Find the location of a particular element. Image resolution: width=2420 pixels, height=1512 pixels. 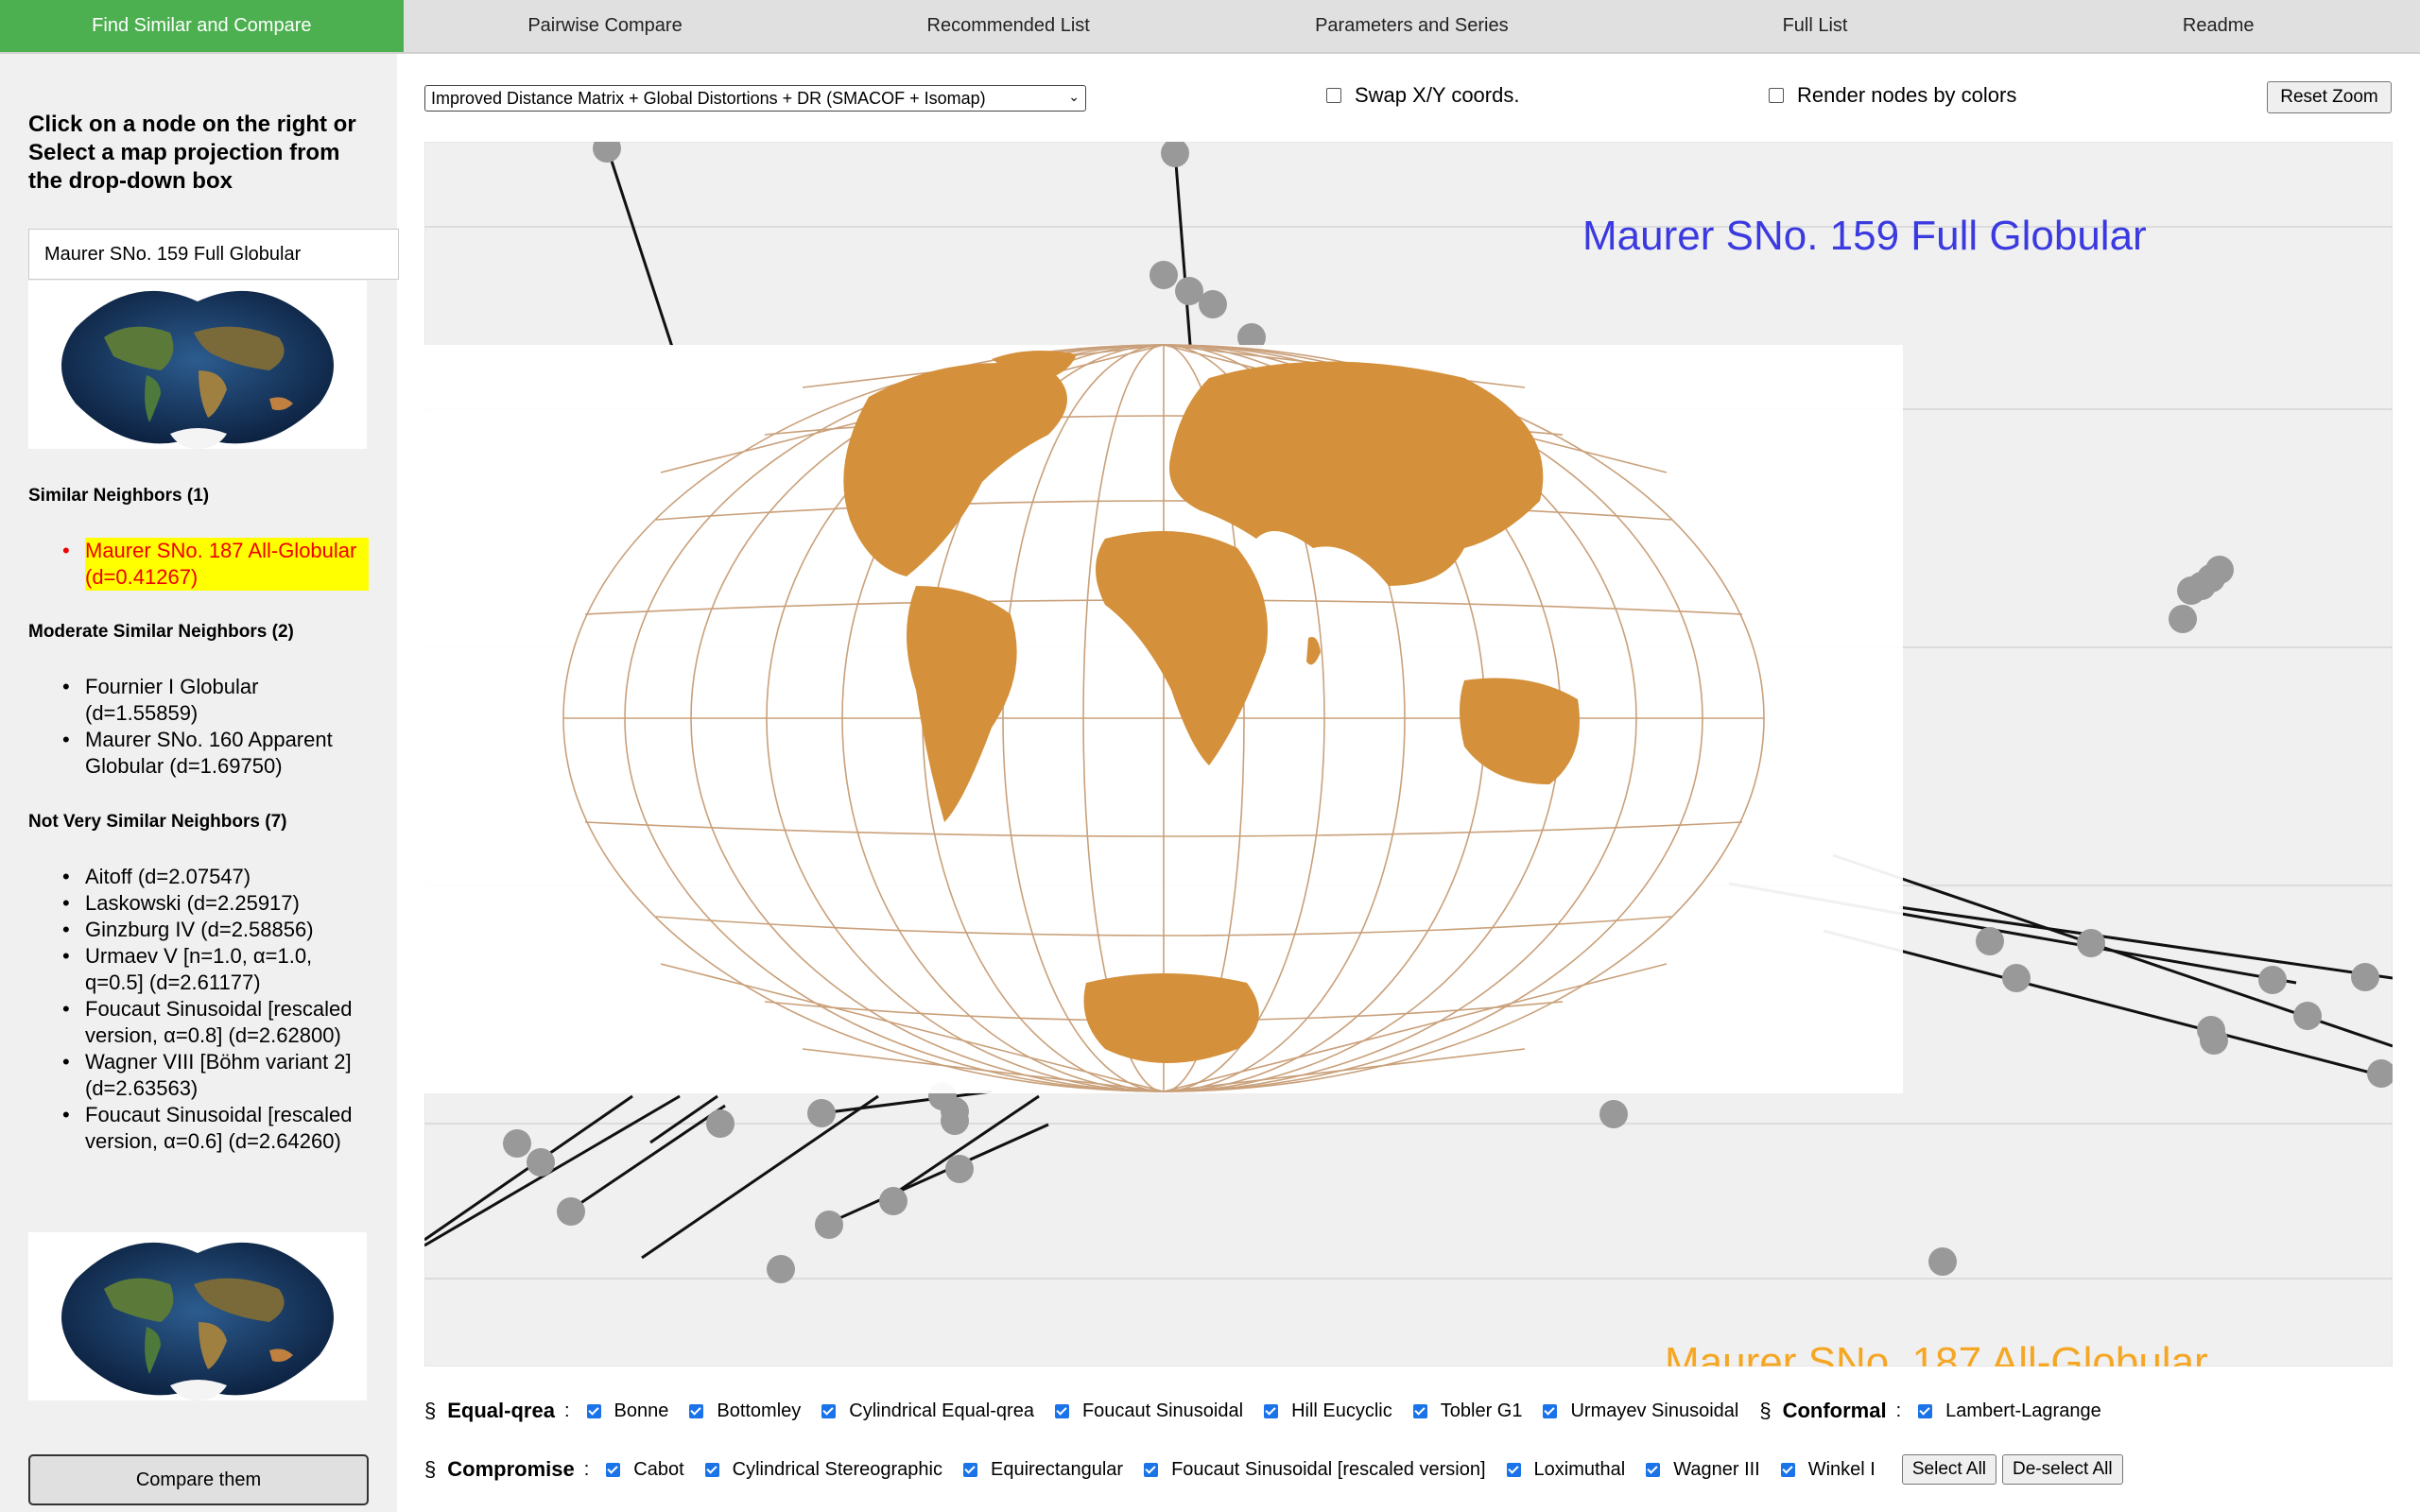

filter-checkbox: Cylindrical Stereographic is located at coordinates (823, 1469).